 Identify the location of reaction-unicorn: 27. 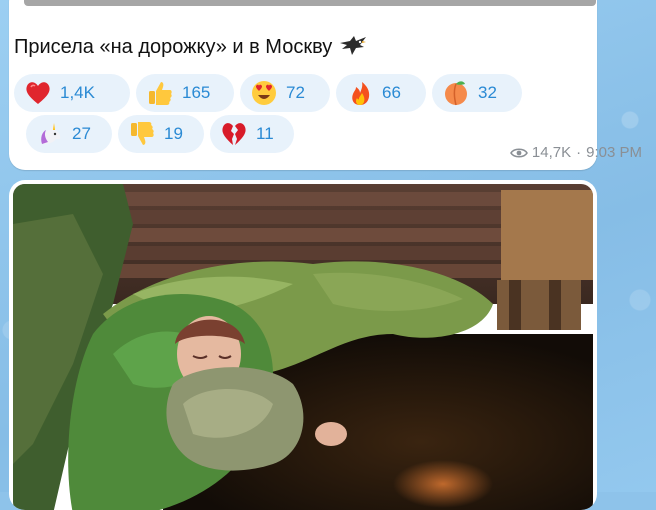
(69, 134).